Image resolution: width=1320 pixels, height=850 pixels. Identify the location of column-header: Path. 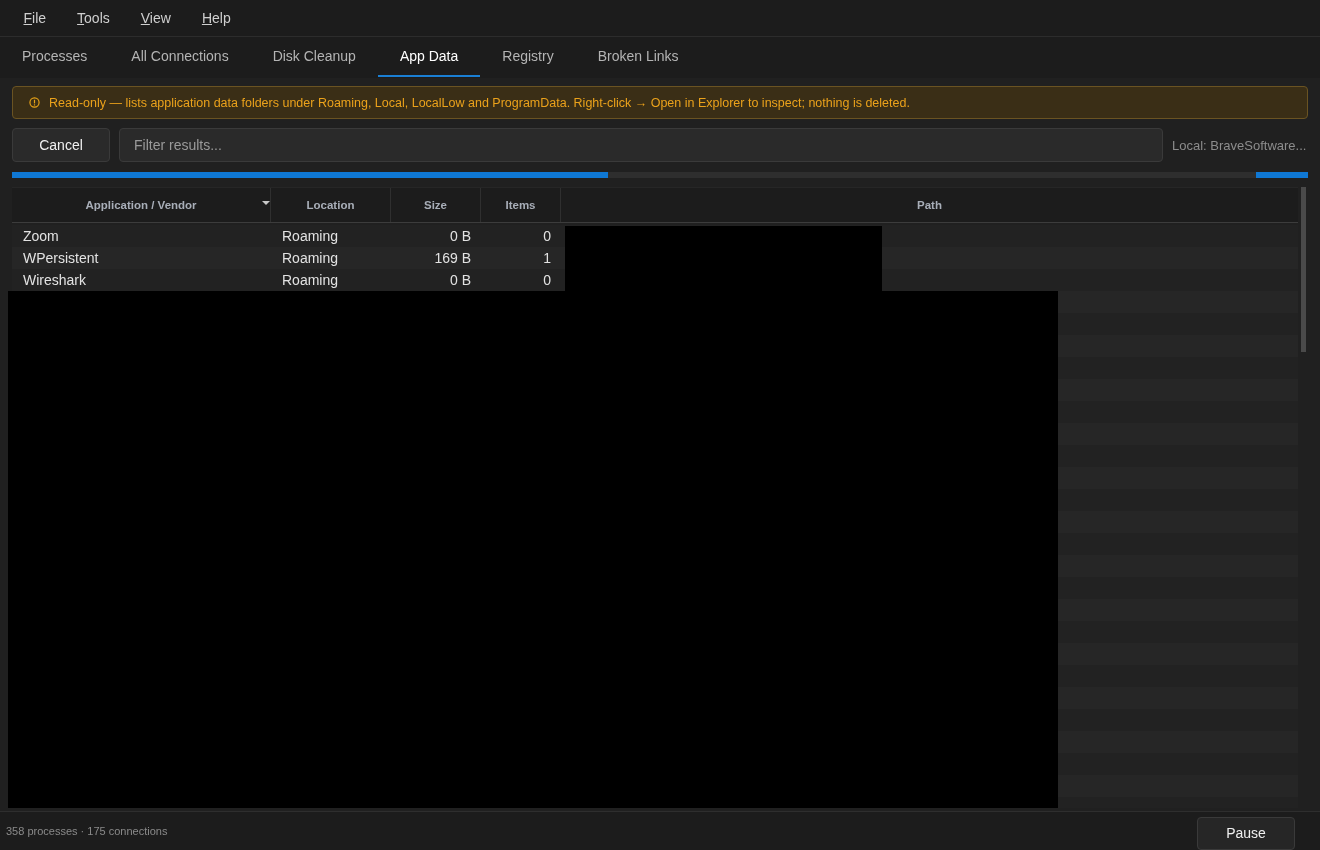
(929, 205).